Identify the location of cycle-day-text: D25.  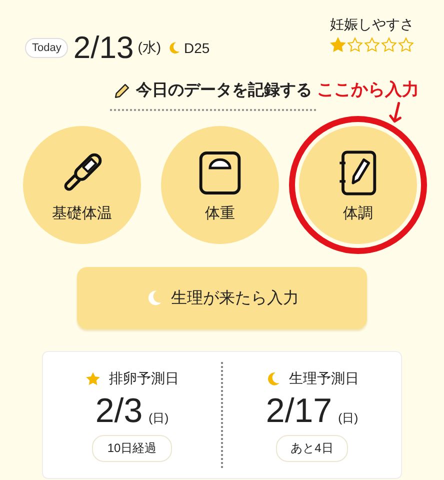
(197, 48).